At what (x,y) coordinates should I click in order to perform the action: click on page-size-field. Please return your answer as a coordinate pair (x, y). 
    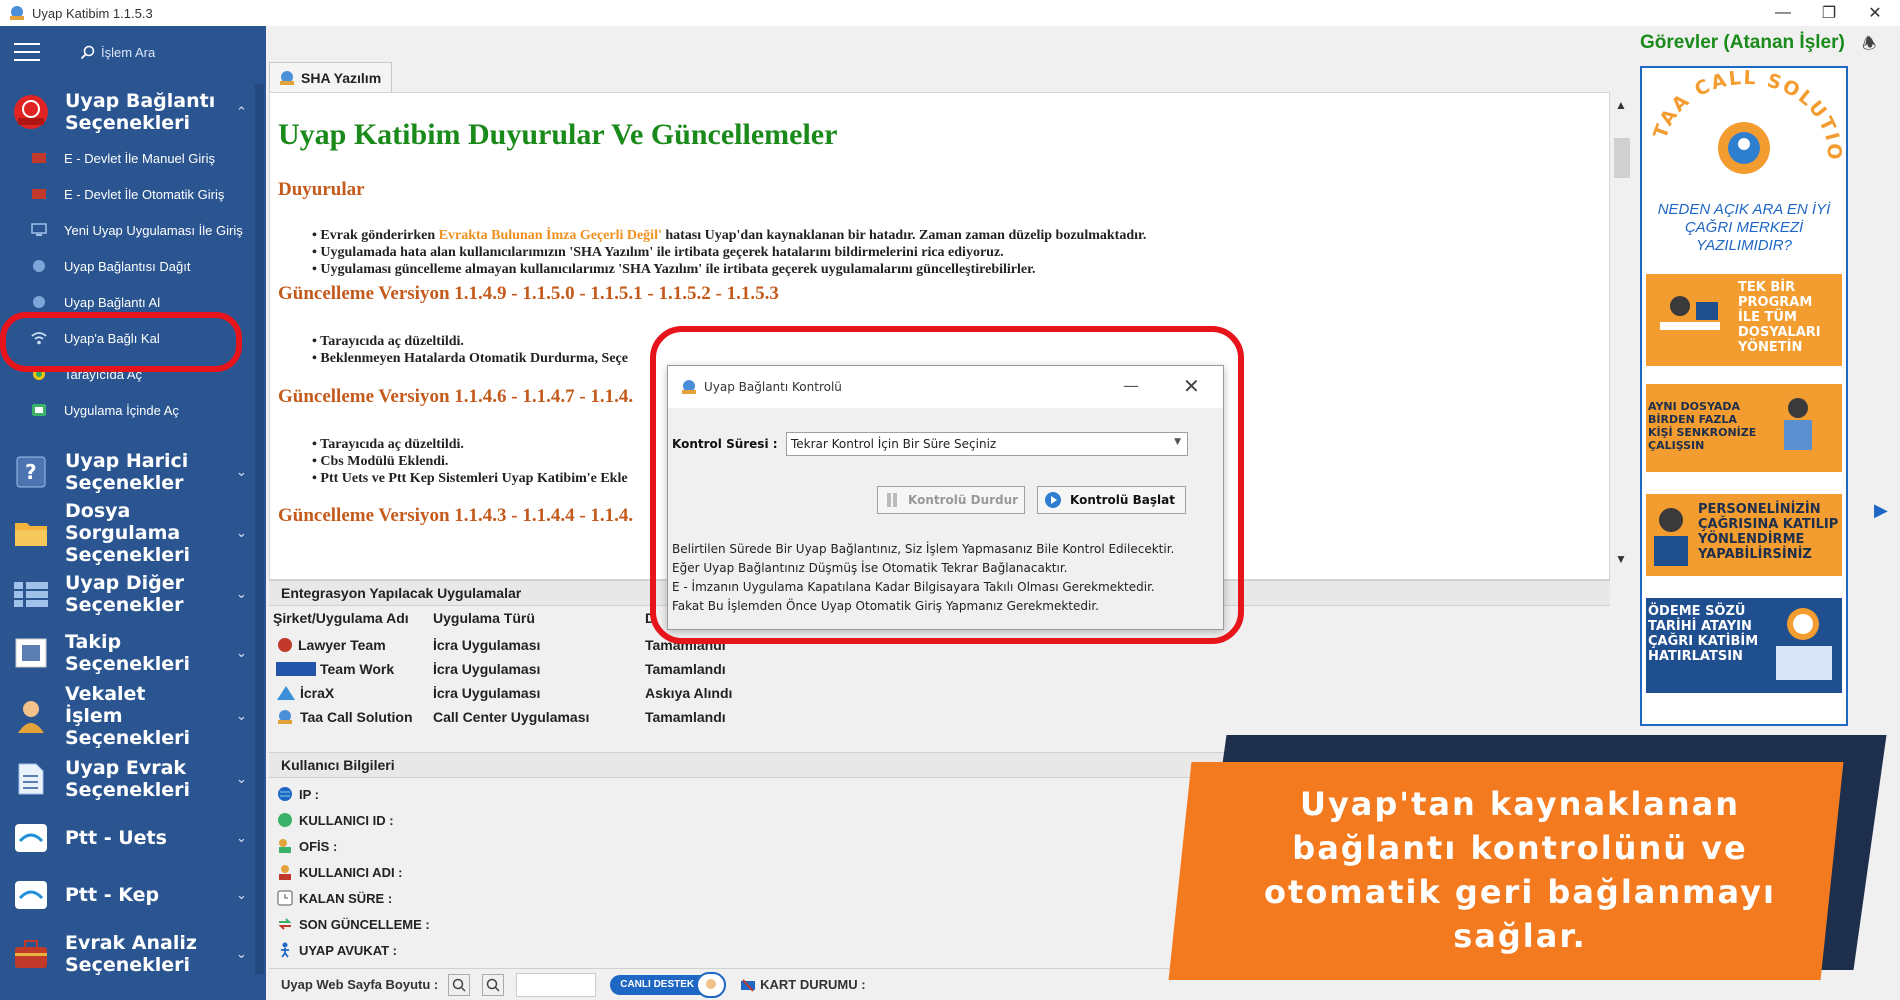
    Looking at the image, I should click on (556, 984).